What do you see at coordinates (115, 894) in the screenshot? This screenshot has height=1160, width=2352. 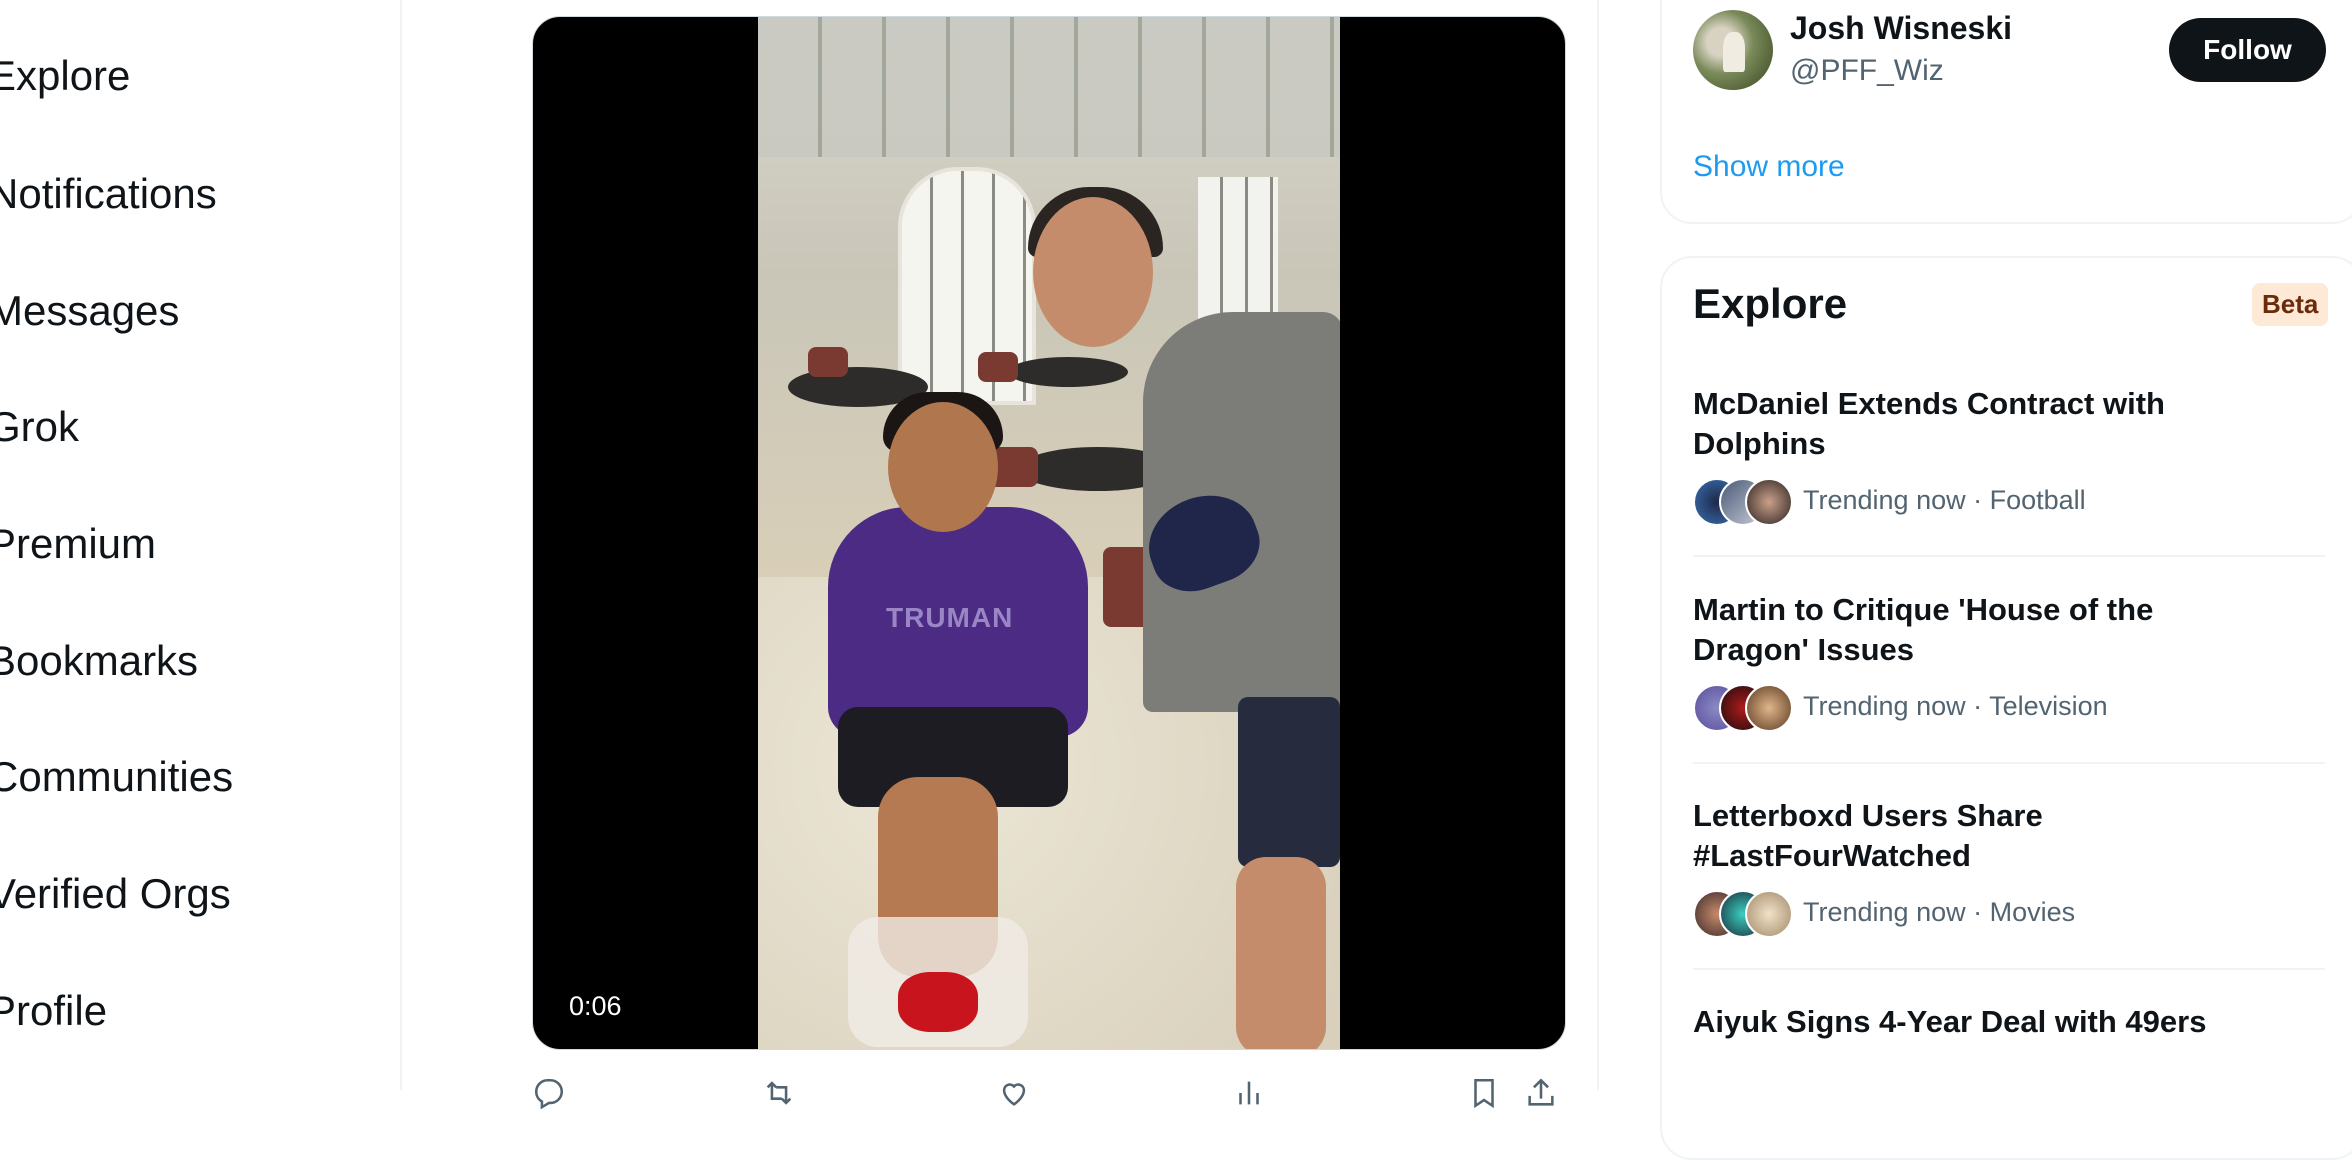 I see `nav-item-verified-orgs: Verified Orgs` at bounding box center [115, 894].